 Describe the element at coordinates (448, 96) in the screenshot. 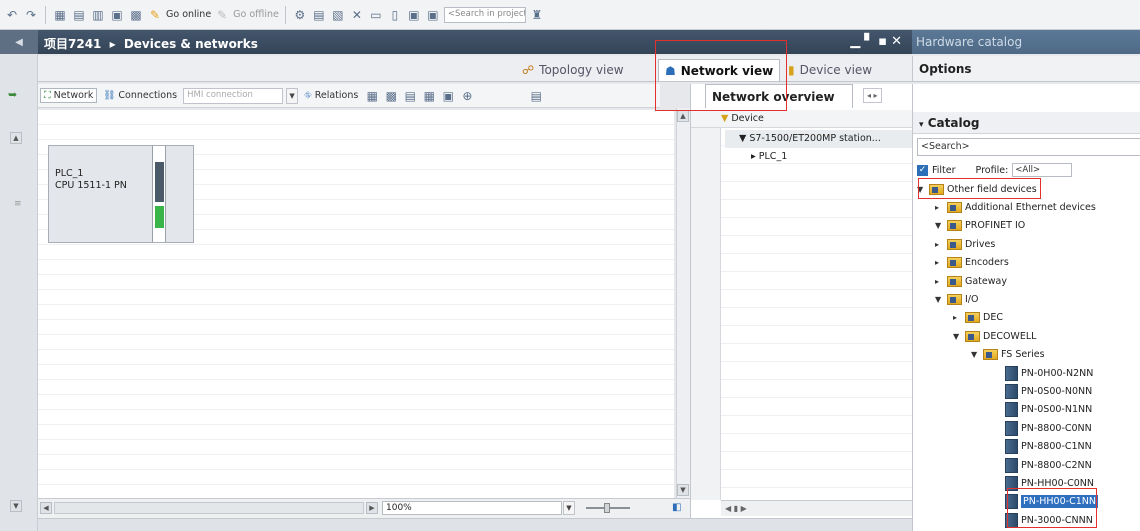

I see `page-break-icon: ▣` at that location.